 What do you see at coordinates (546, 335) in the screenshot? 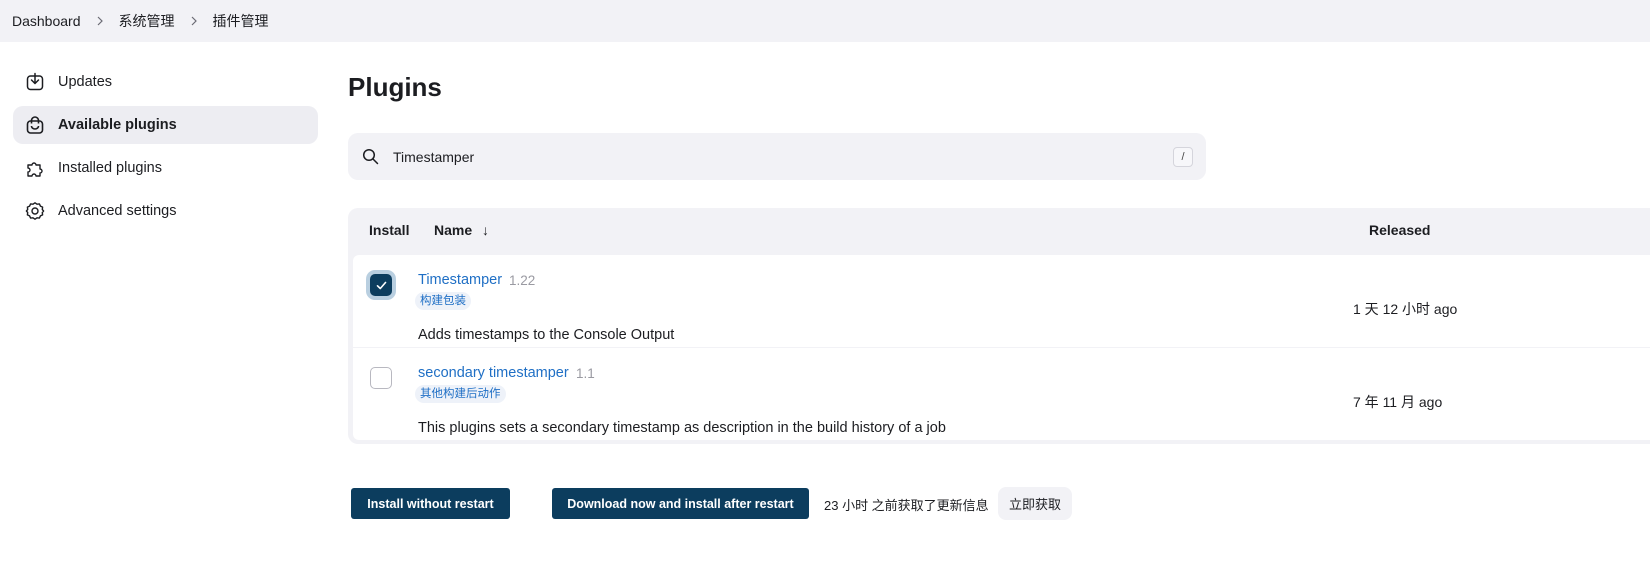
I see `plugin-description: Adds timestamps to the Console Output` at bounding box center [546, 335].